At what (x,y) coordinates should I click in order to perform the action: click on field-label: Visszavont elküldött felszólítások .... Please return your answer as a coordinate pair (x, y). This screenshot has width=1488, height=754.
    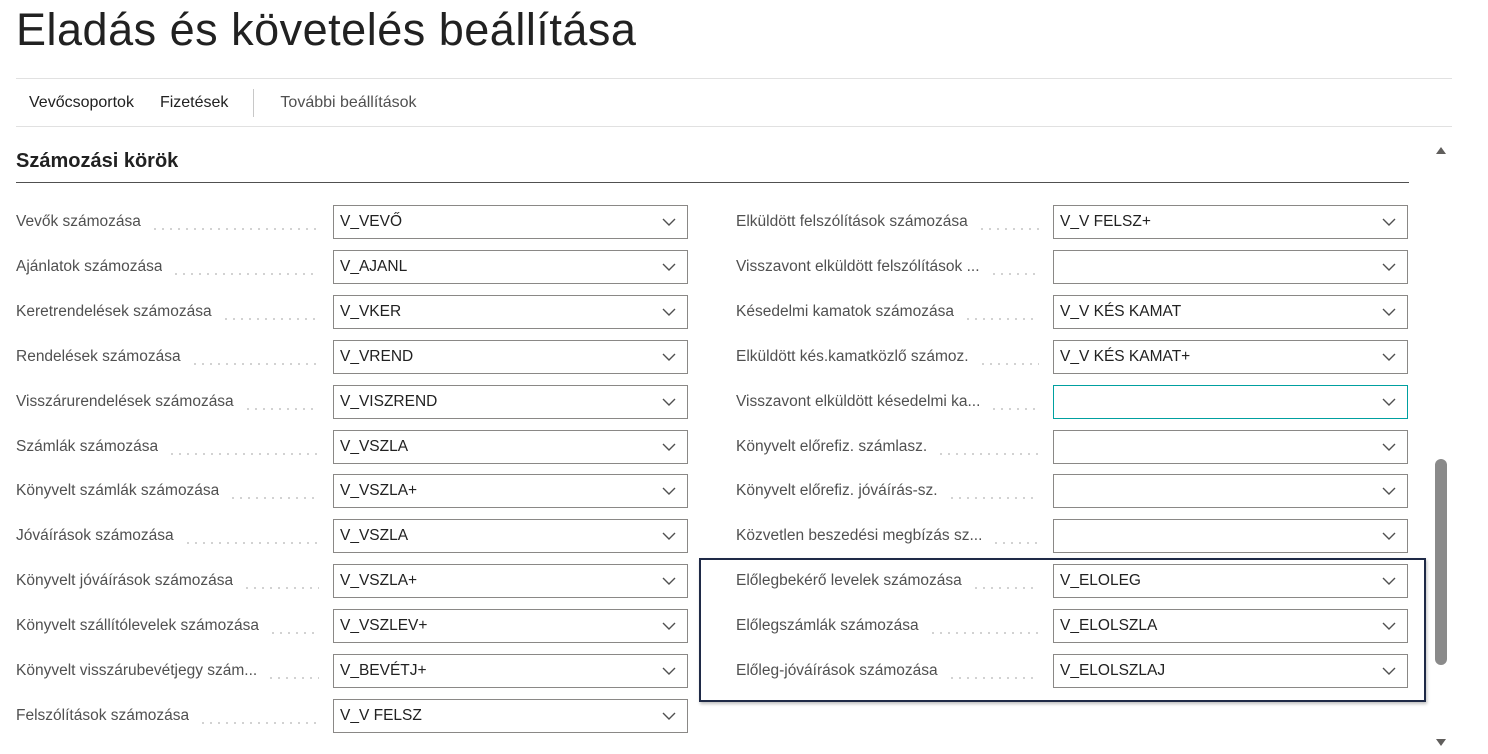
    Looking at the image, I should click on (858, 266).